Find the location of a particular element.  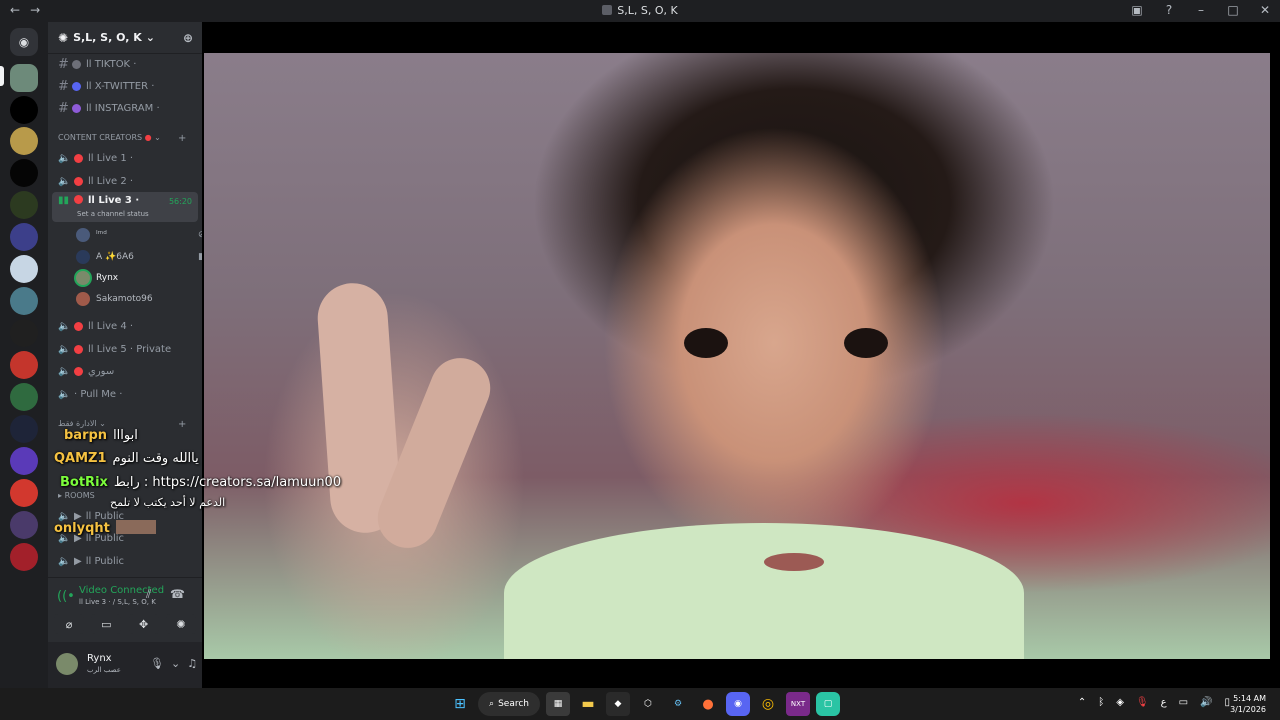

category-content-creators: CONTENT CREATORS ● ⌄ + is located at coordinates (125, 138).